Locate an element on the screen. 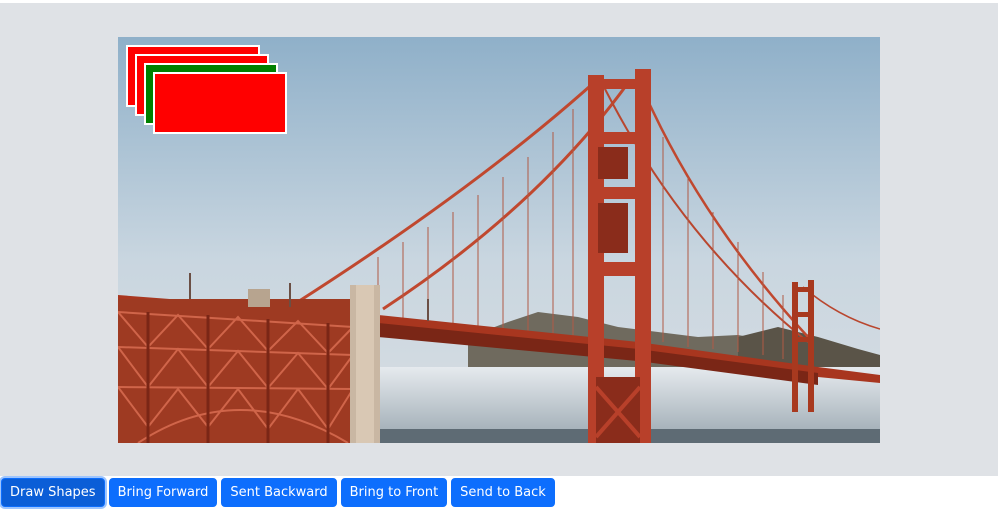  draw-shapes-button: Draw Shapes is located at coordinates (53, 492).